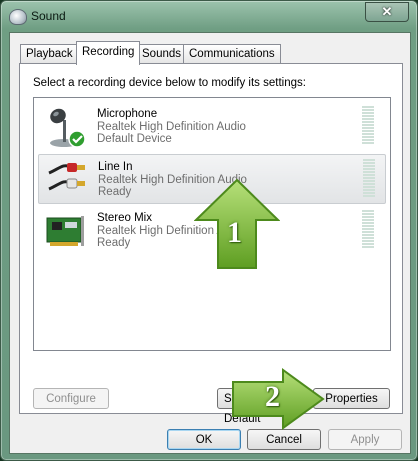 This screenshot has height=461, width=418. I want to click on tab-playback: Playback, so click(49, 54).